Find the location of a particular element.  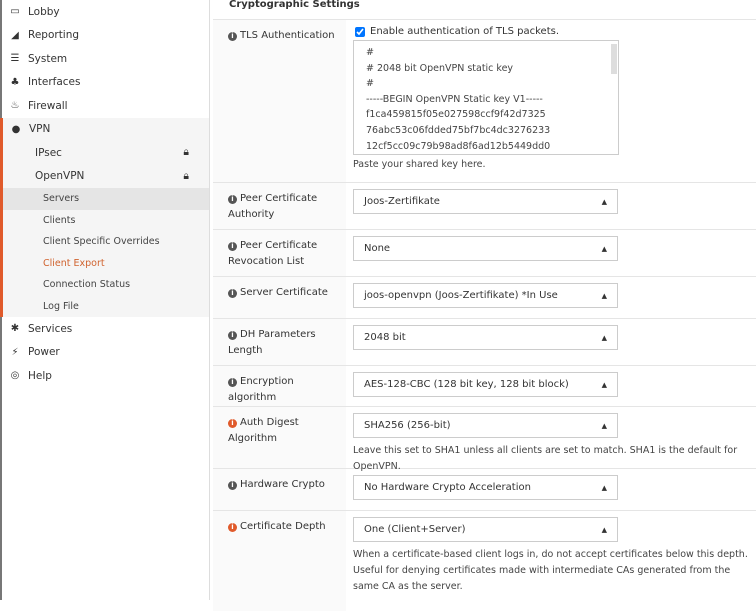

certificate-depth-select: One (Client+Server) ▲ is located at coordinates (485, 529).